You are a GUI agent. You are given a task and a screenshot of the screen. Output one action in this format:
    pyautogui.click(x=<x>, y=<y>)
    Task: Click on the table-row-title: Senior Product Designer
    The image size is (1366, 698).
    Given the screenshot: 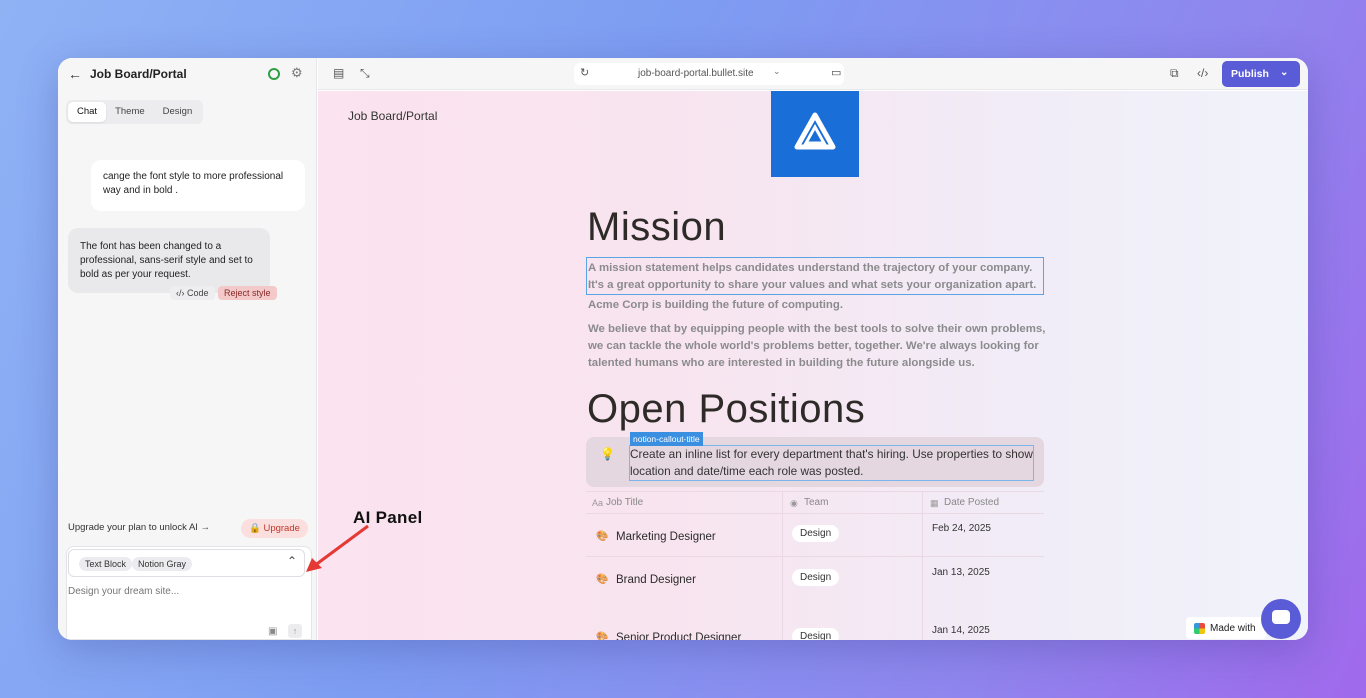 What is the action you would take?
    pyautogui.click(x=678, y=636)
    